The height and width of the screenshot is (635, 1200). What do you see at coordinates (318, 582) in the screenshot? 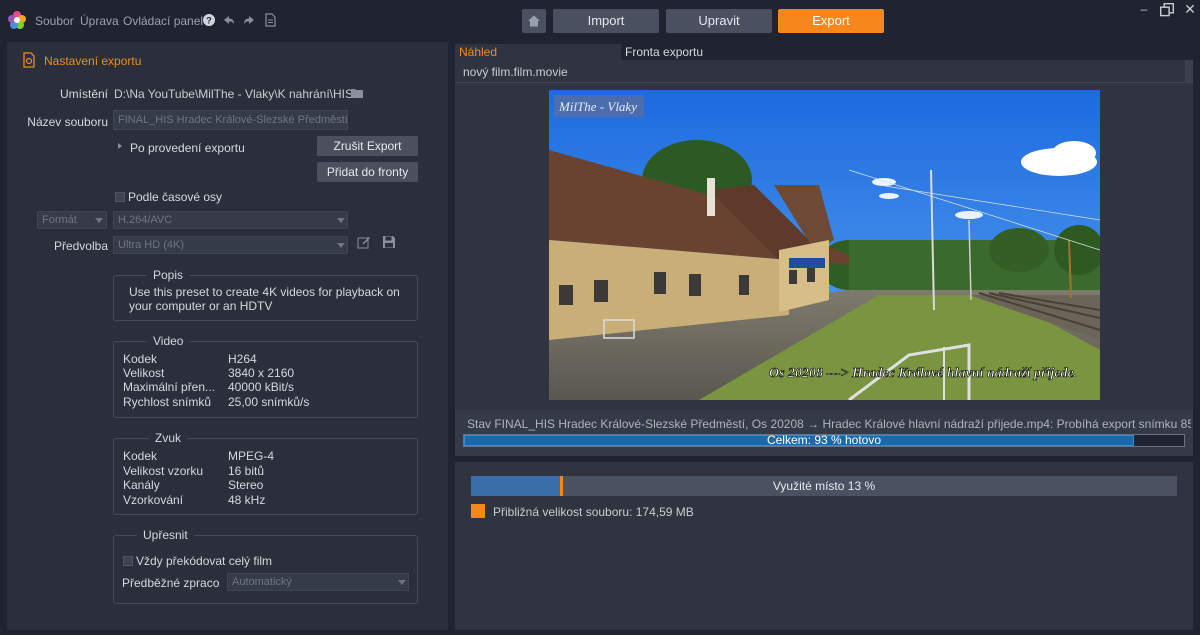
I see `preprocess-select: Automatický` at bounding box center [318, 582].